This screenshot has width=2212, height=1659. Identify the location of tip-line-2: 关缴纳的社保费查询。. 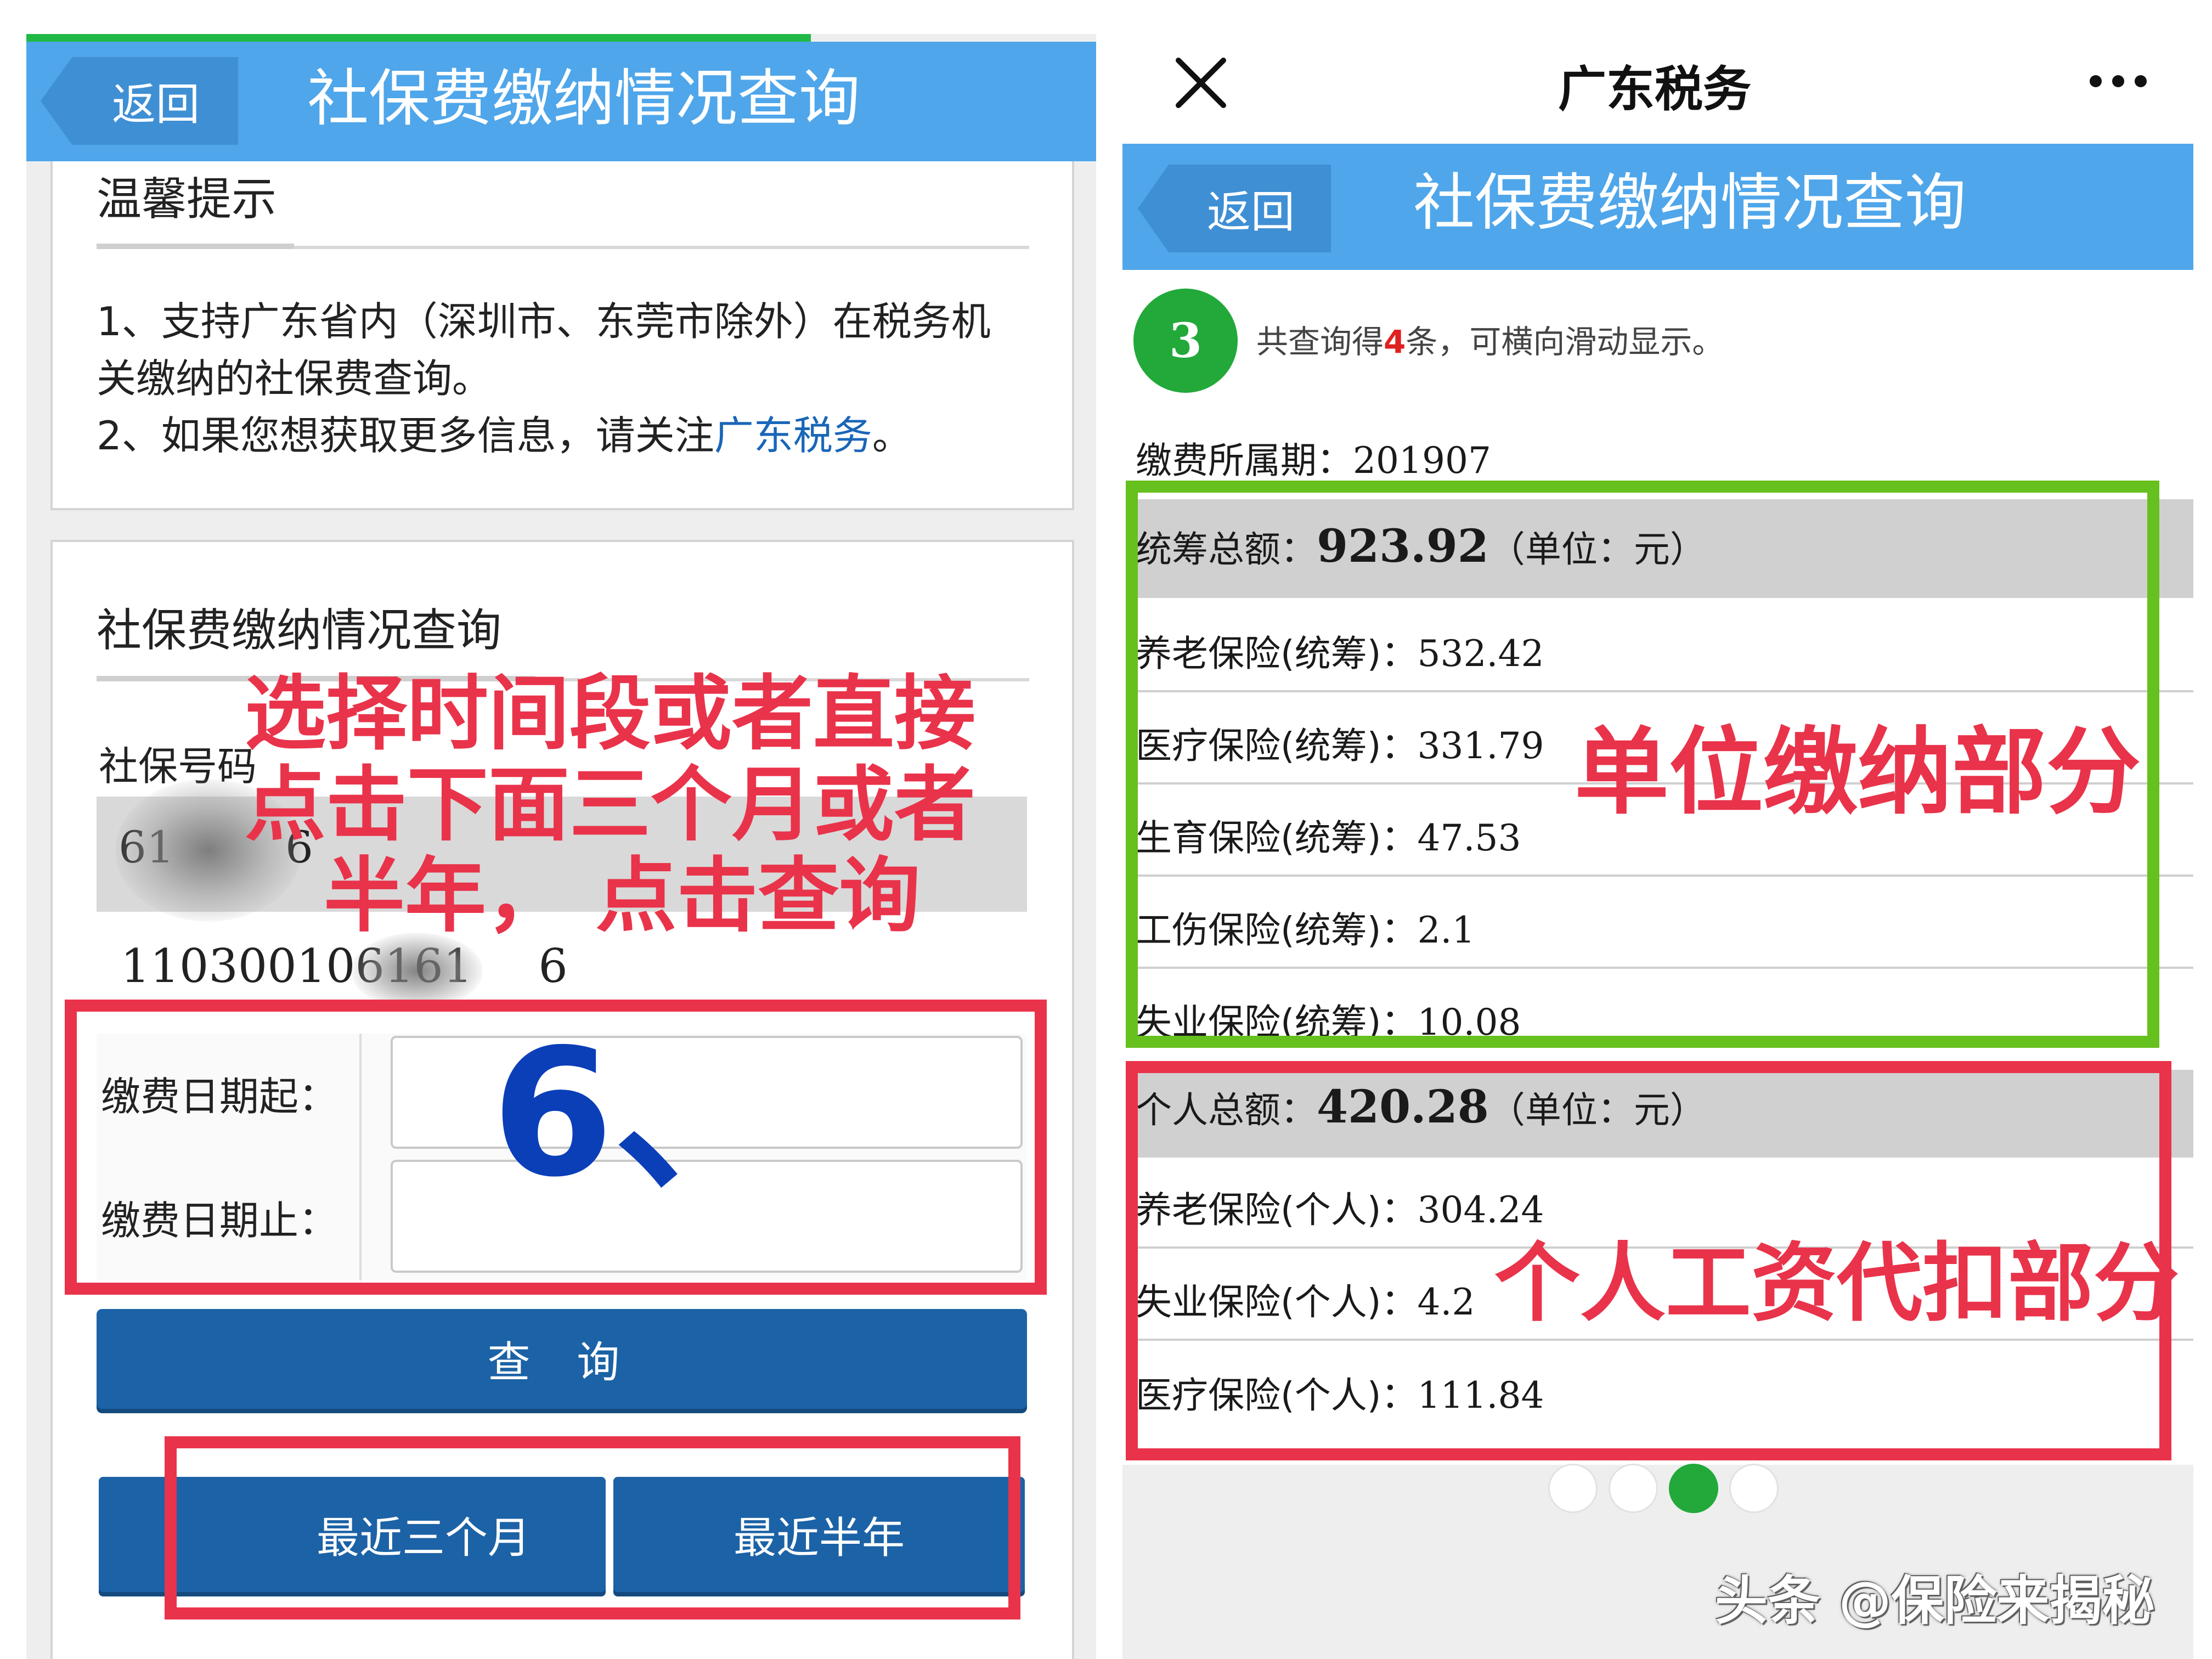
(295, 379).